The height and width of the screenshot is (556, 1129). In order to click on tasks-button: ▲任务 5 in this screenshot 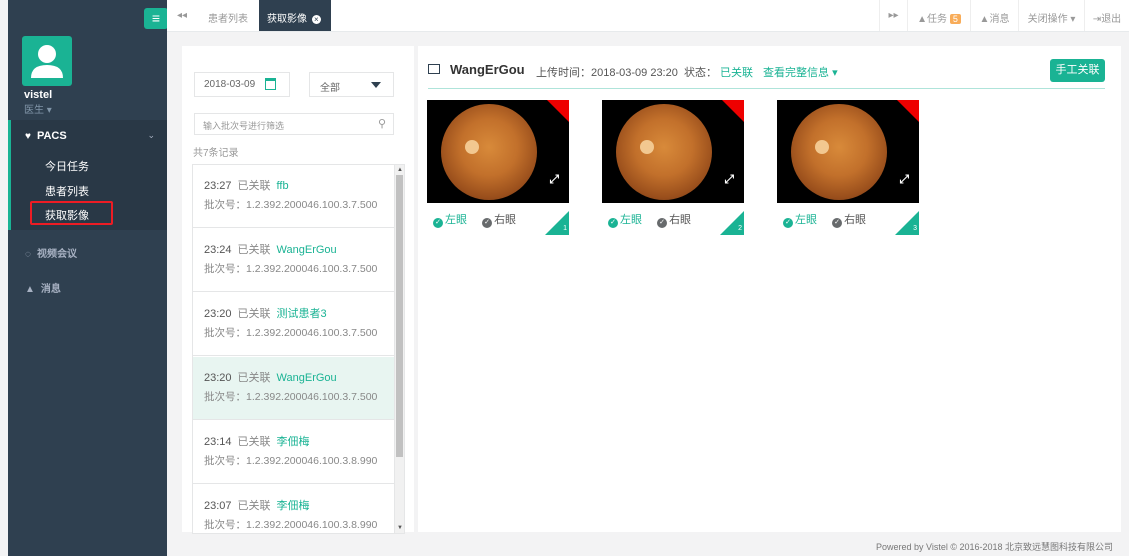, I will do `click(938, 15)`.